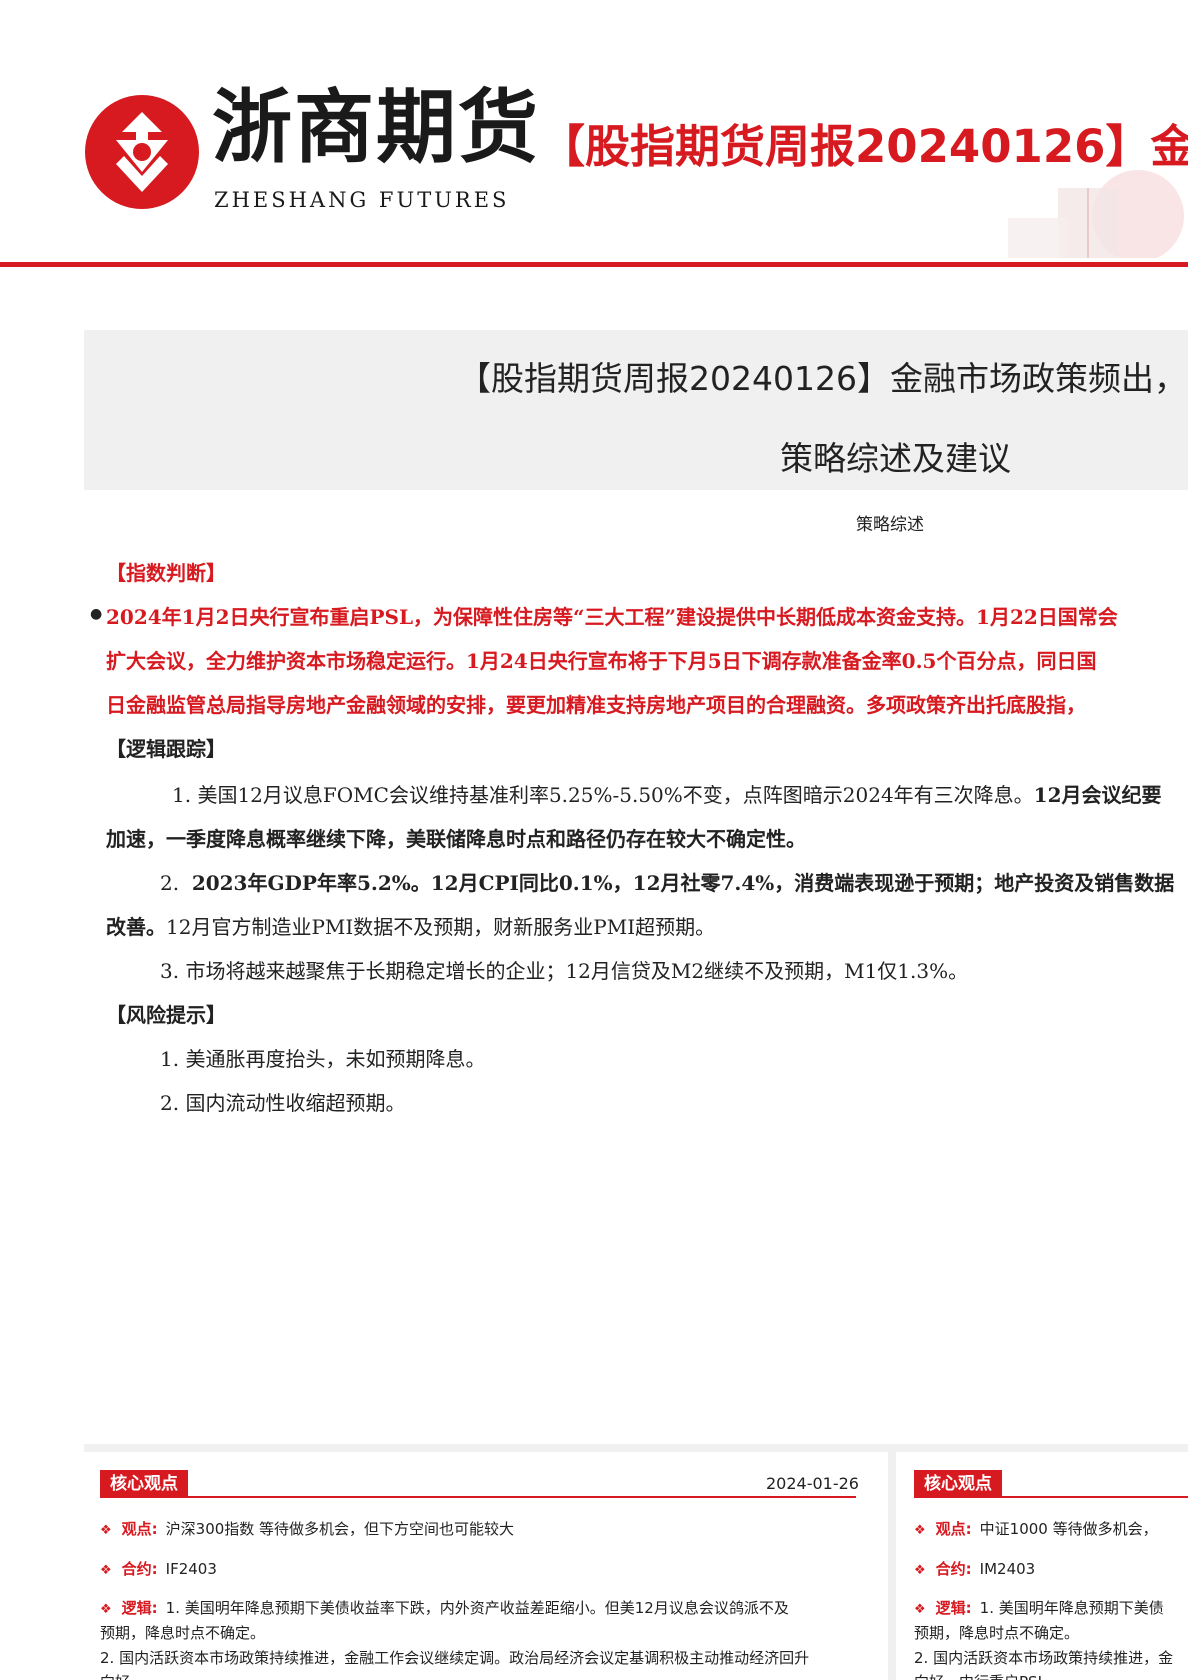 The height and width of the screenshot is (1680, 1188). I want to click on card-right-rule, so click(1051, 1497).